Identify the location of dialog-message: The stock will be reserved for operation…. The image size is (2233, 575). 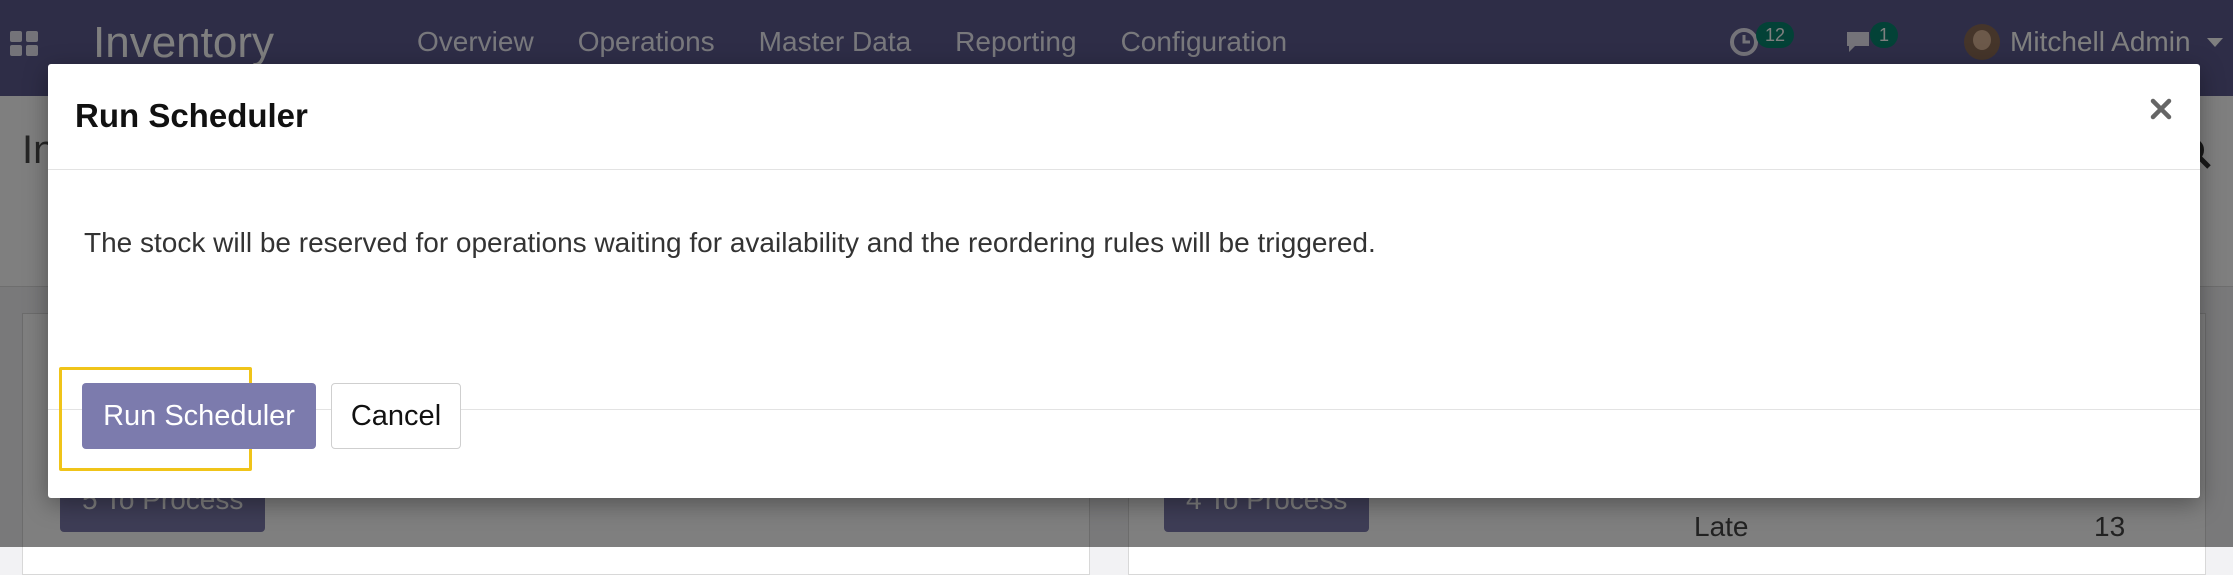
(730, 242).